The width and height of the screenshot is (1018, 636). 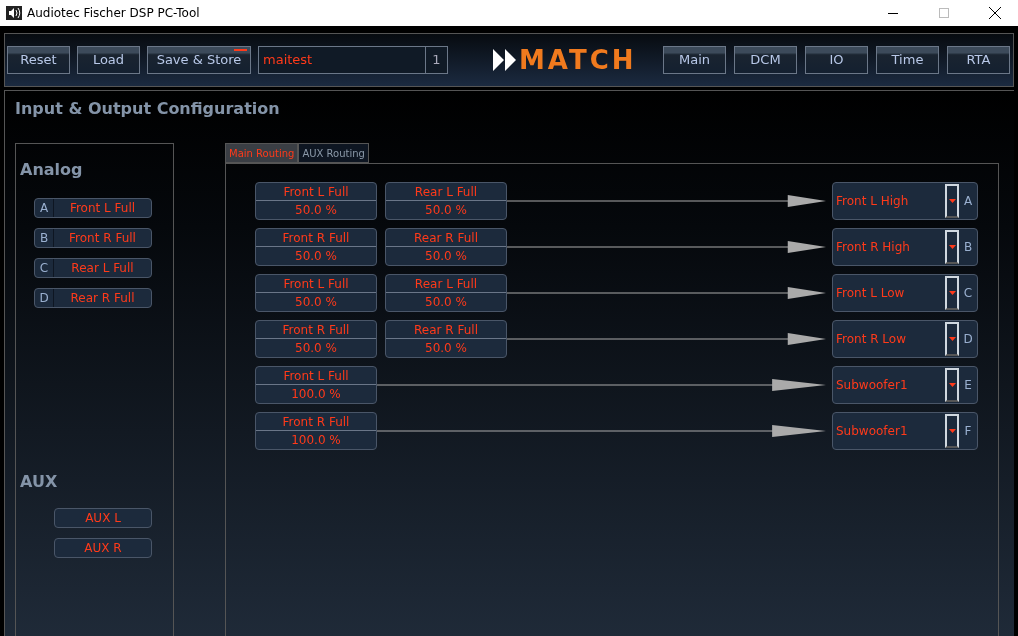 What do you see at coordinates (52, 170) in the screenshot?
I see `section-title: Analog` at bounding box center [52, 170].